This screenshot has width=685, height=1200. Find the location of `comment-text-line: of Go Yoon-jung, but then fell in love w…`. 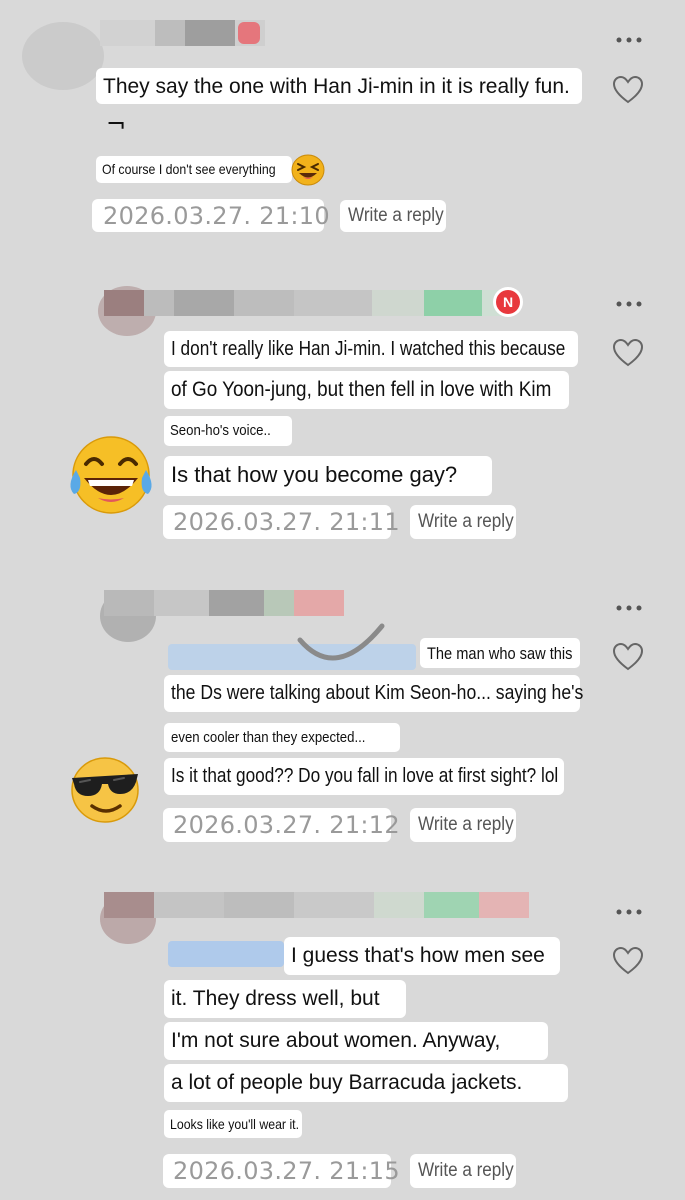

comment-text-line: of Go Yoon-jung, but then fell in love w… is located at coordinates (366, 390).